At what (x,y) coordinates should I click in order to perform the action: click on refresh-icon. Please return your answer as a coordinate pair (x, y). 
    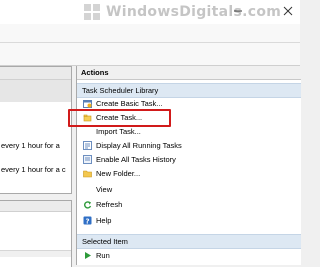
    Looking at the image, I should click on (88, 205).